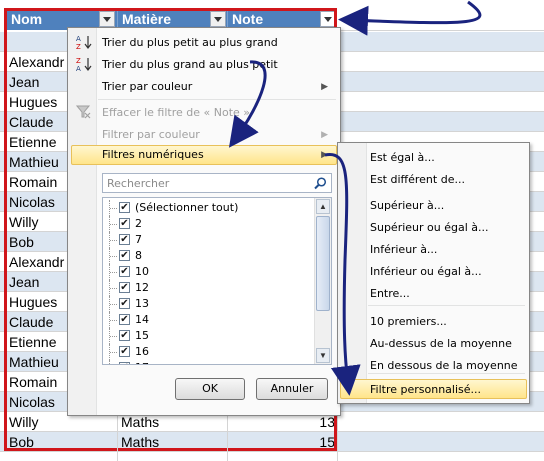 The width and height of the screenshot is (544, 461). I want to click on scroll-up-button: ▲, so click(323, 206).